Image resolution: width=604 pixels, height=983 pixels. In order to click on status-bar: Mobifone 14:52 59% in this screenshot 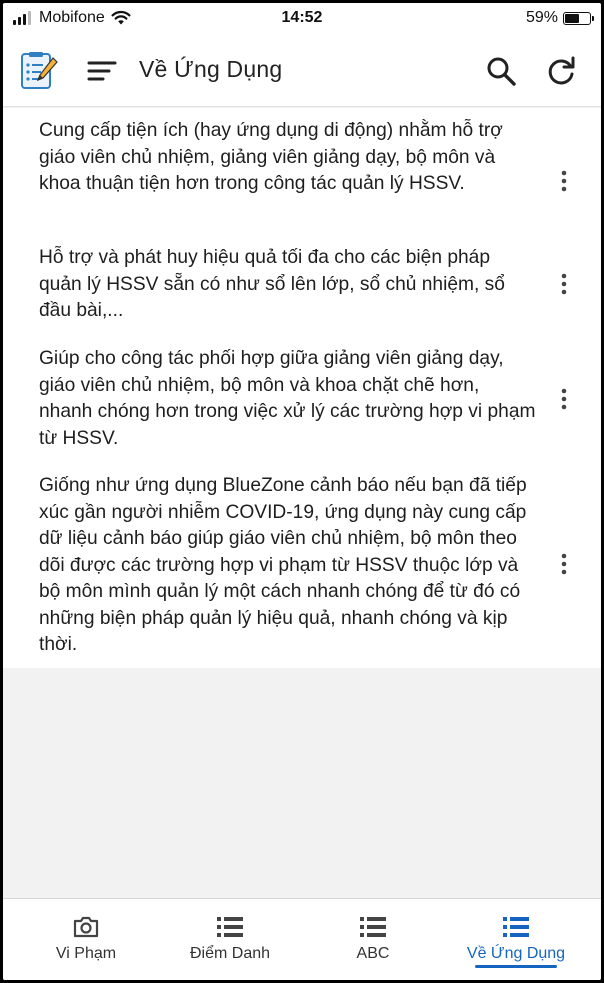, I will do `click(302, 19)`.